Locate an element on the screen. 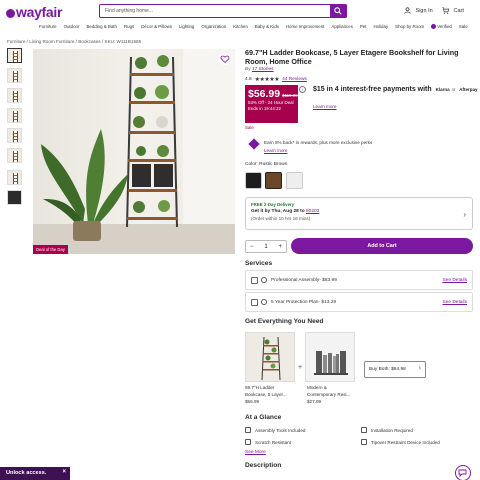 The width and height of the screenshot is (480, 480). quantity-stepper: − 1 + is located at coordinates (266, 246).